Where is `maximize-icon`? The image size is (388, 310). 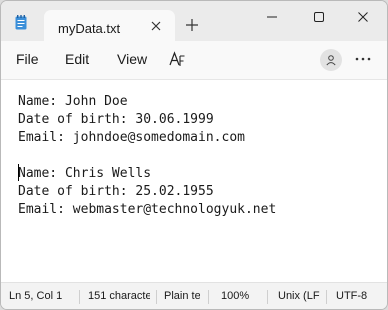 maximize-icon is located at coordinates (319, 17).